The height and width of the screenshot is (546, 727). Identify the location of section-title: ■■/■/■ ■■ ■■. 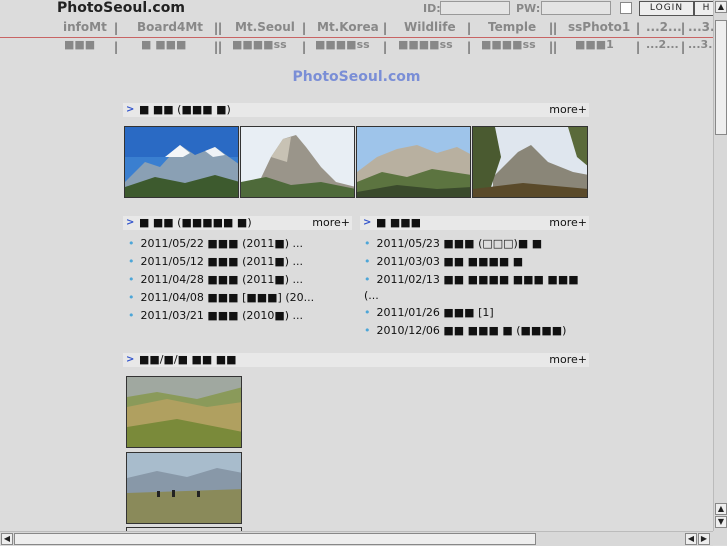
(188, 360).